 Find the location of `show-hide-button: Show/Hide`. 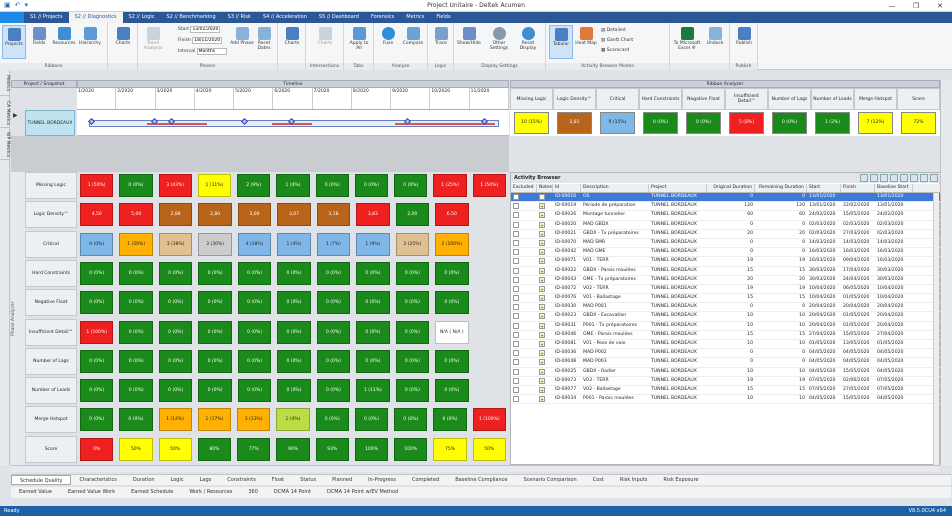

show-hide-button: Show/Hide is located at coordinates (469, 42).